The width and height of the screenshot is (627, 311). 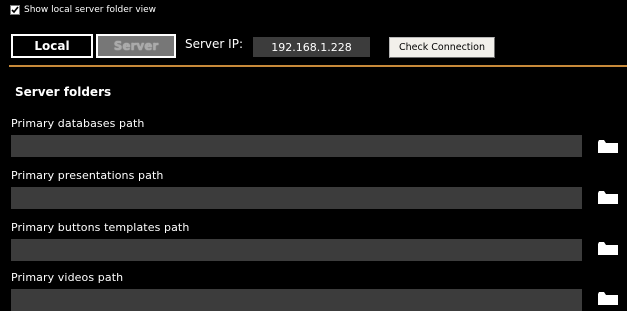 What do you see at coordinates (67, 277) in the screenshot?
I see `primary-videos-path-label: Primary videos path` at bounding box center [67, 277].